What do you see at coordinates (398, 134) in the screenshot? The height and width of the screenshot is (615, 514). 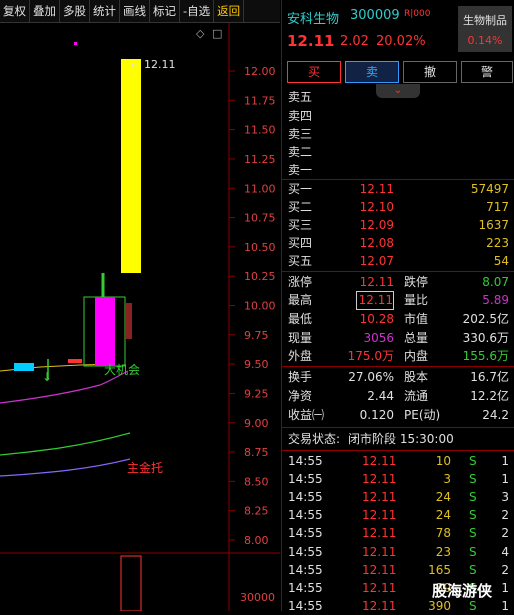 I see `sell-order-row: 卖三` at bounding box center [398, 134].